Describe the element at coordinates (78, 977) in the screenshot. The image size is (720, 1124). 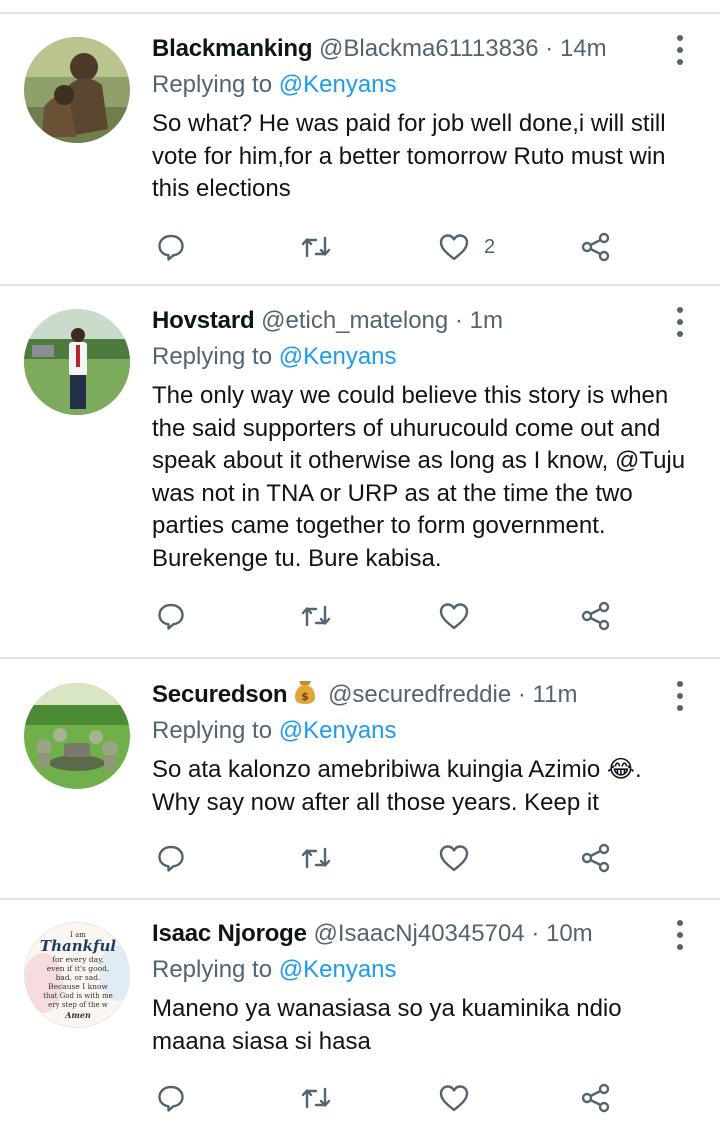
I see `avatar-text-line: bad, or sad.` at that location.